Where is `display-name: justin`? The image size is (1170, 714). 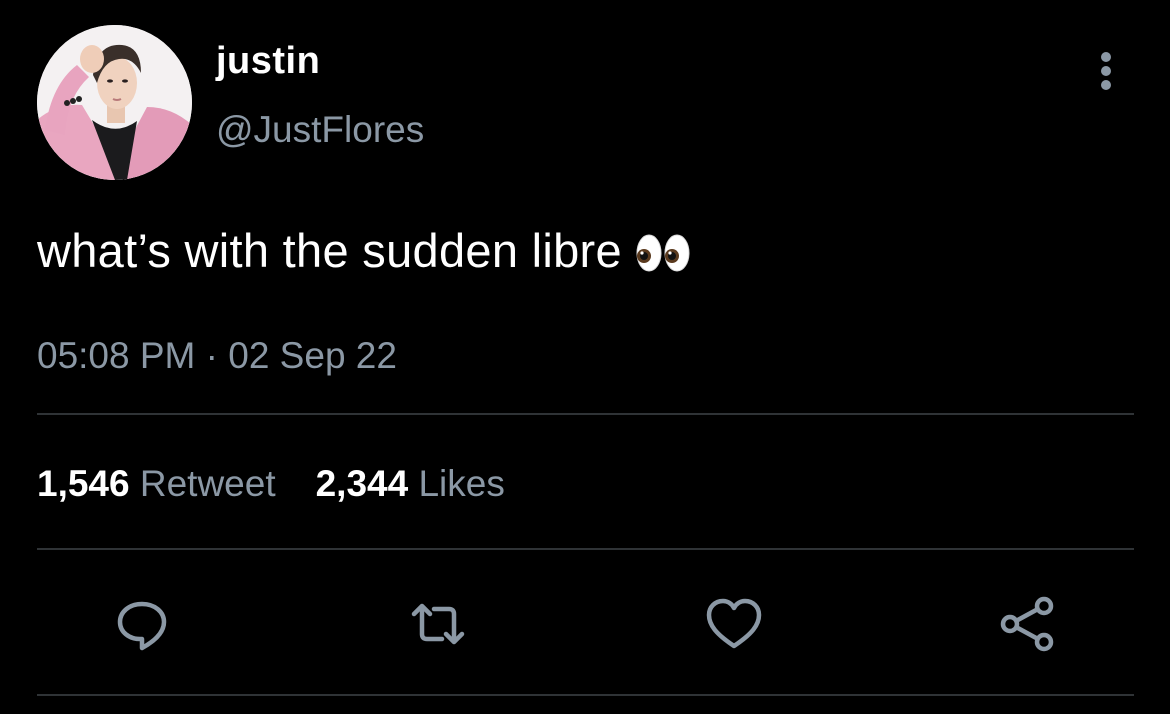 display-name: justin is located at coordinates (268, 61).